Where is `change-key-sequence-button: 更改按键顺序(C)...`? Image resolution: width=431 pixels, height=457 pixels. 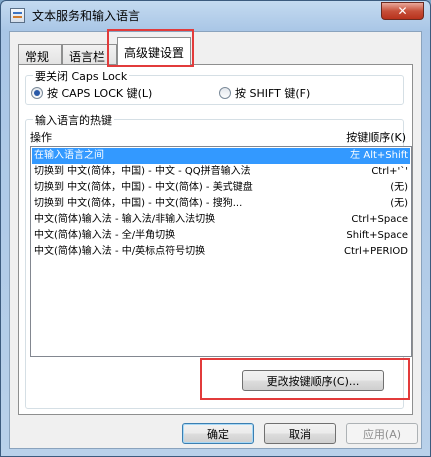
change-key-sequence-button: 更改按键顺序(C)... is located at coordinates (313, 380).